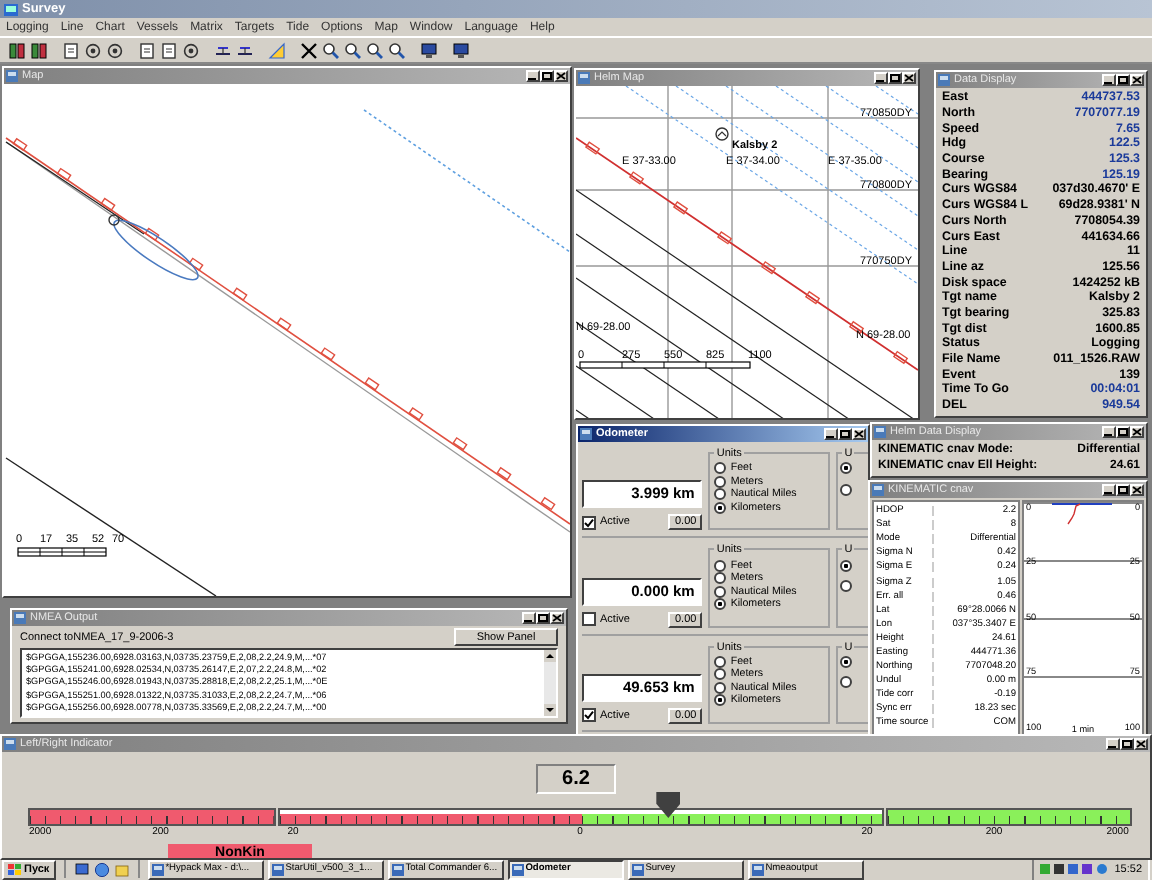 The width and height of the screenshot is (1152, 880). I want to click on monitor-icon, so click(428, 50).